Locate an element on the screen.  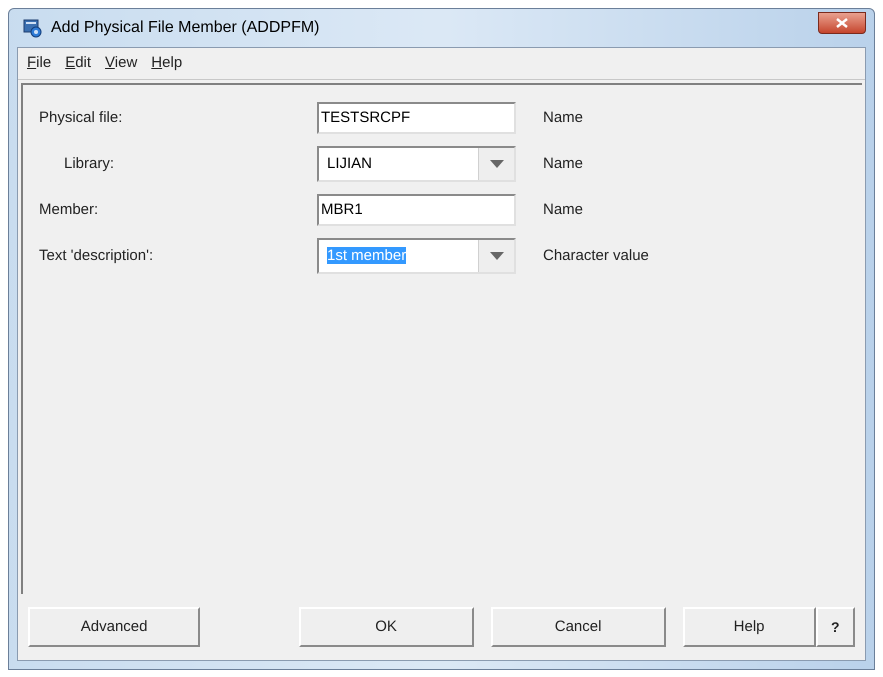
text-field: TESTSRCPF is located at coordinates (416, 118).